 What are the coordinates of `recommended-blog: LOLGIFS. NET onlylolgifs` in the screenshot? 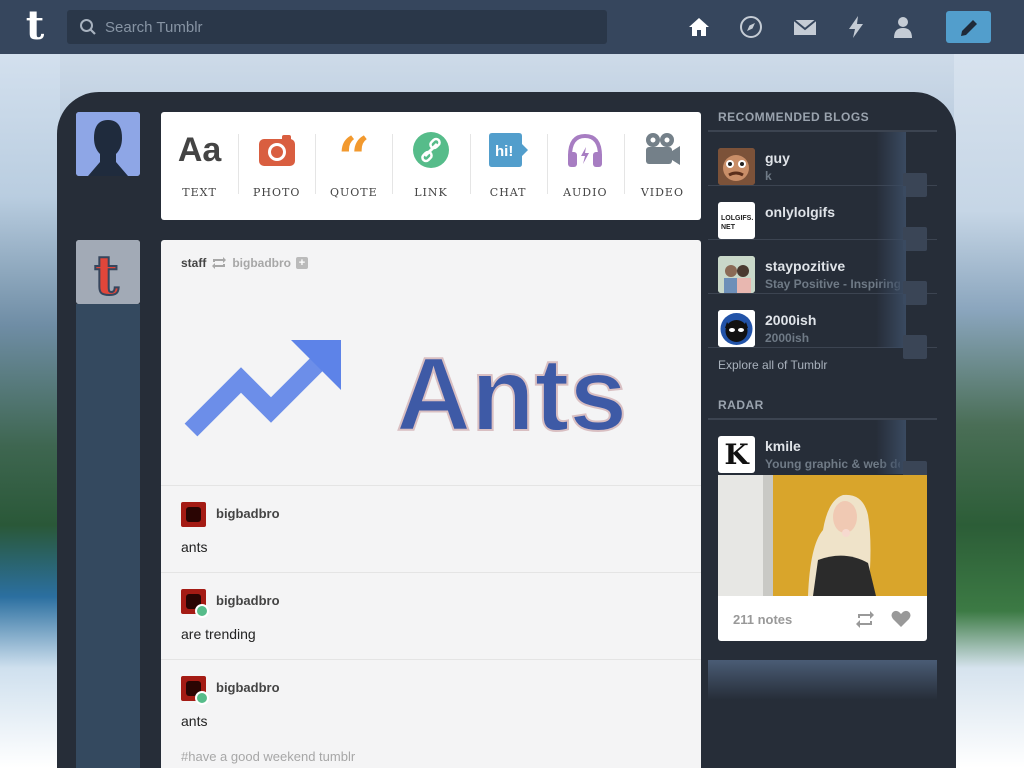 It's located at (822, 218).